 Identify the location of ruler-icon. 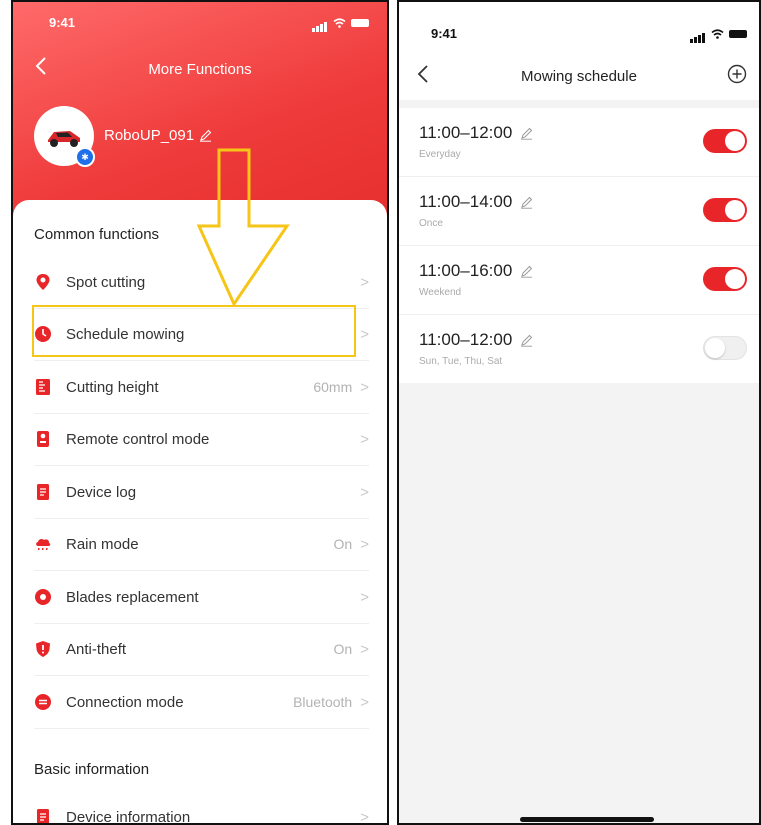
(43, 387).